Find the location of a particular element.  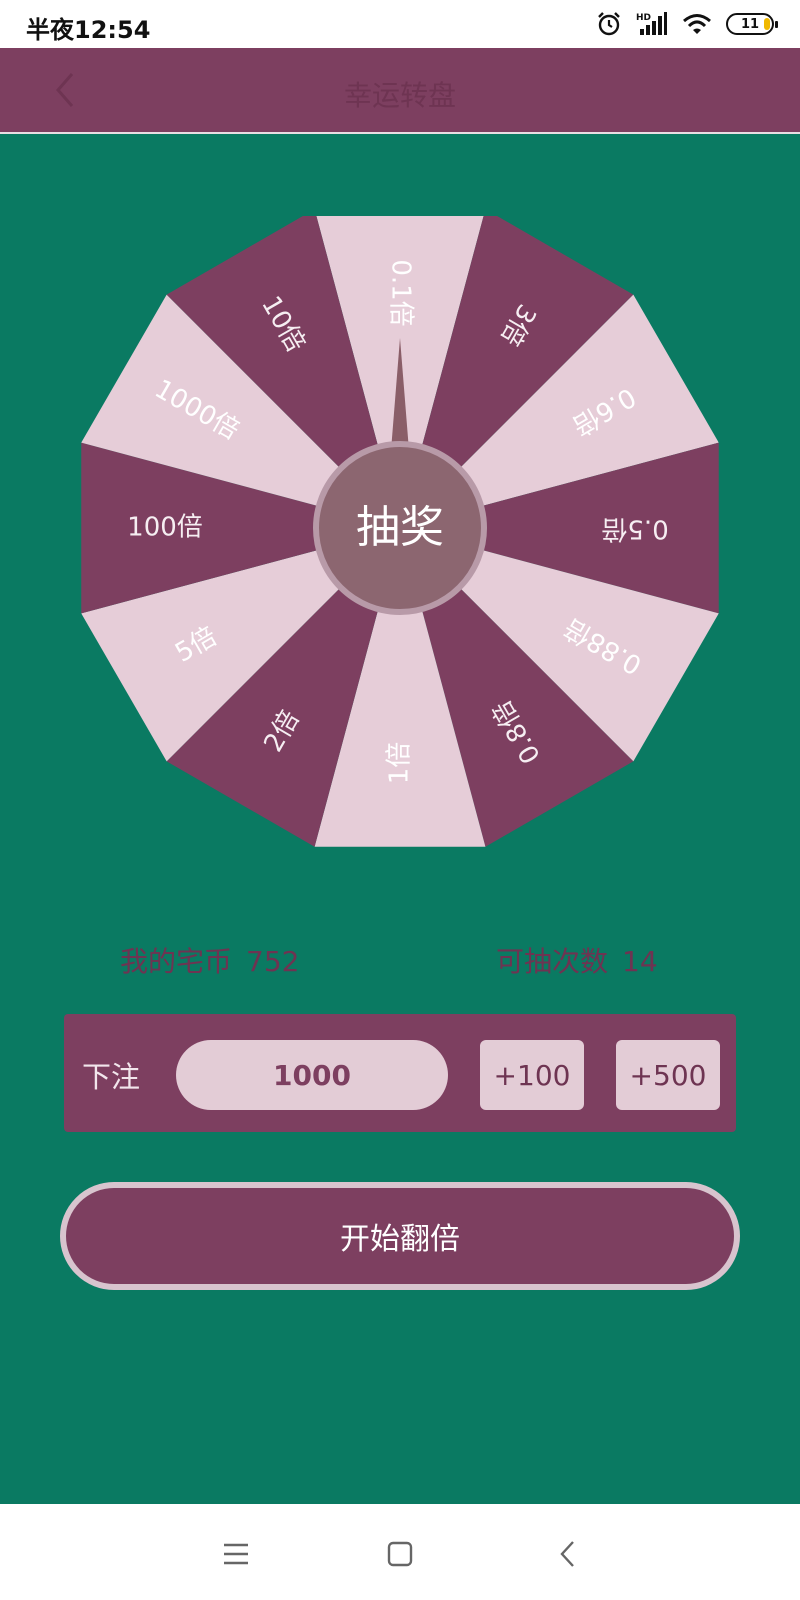

wheel-segment-label: 1倍 is located at coordinates (400, 763).